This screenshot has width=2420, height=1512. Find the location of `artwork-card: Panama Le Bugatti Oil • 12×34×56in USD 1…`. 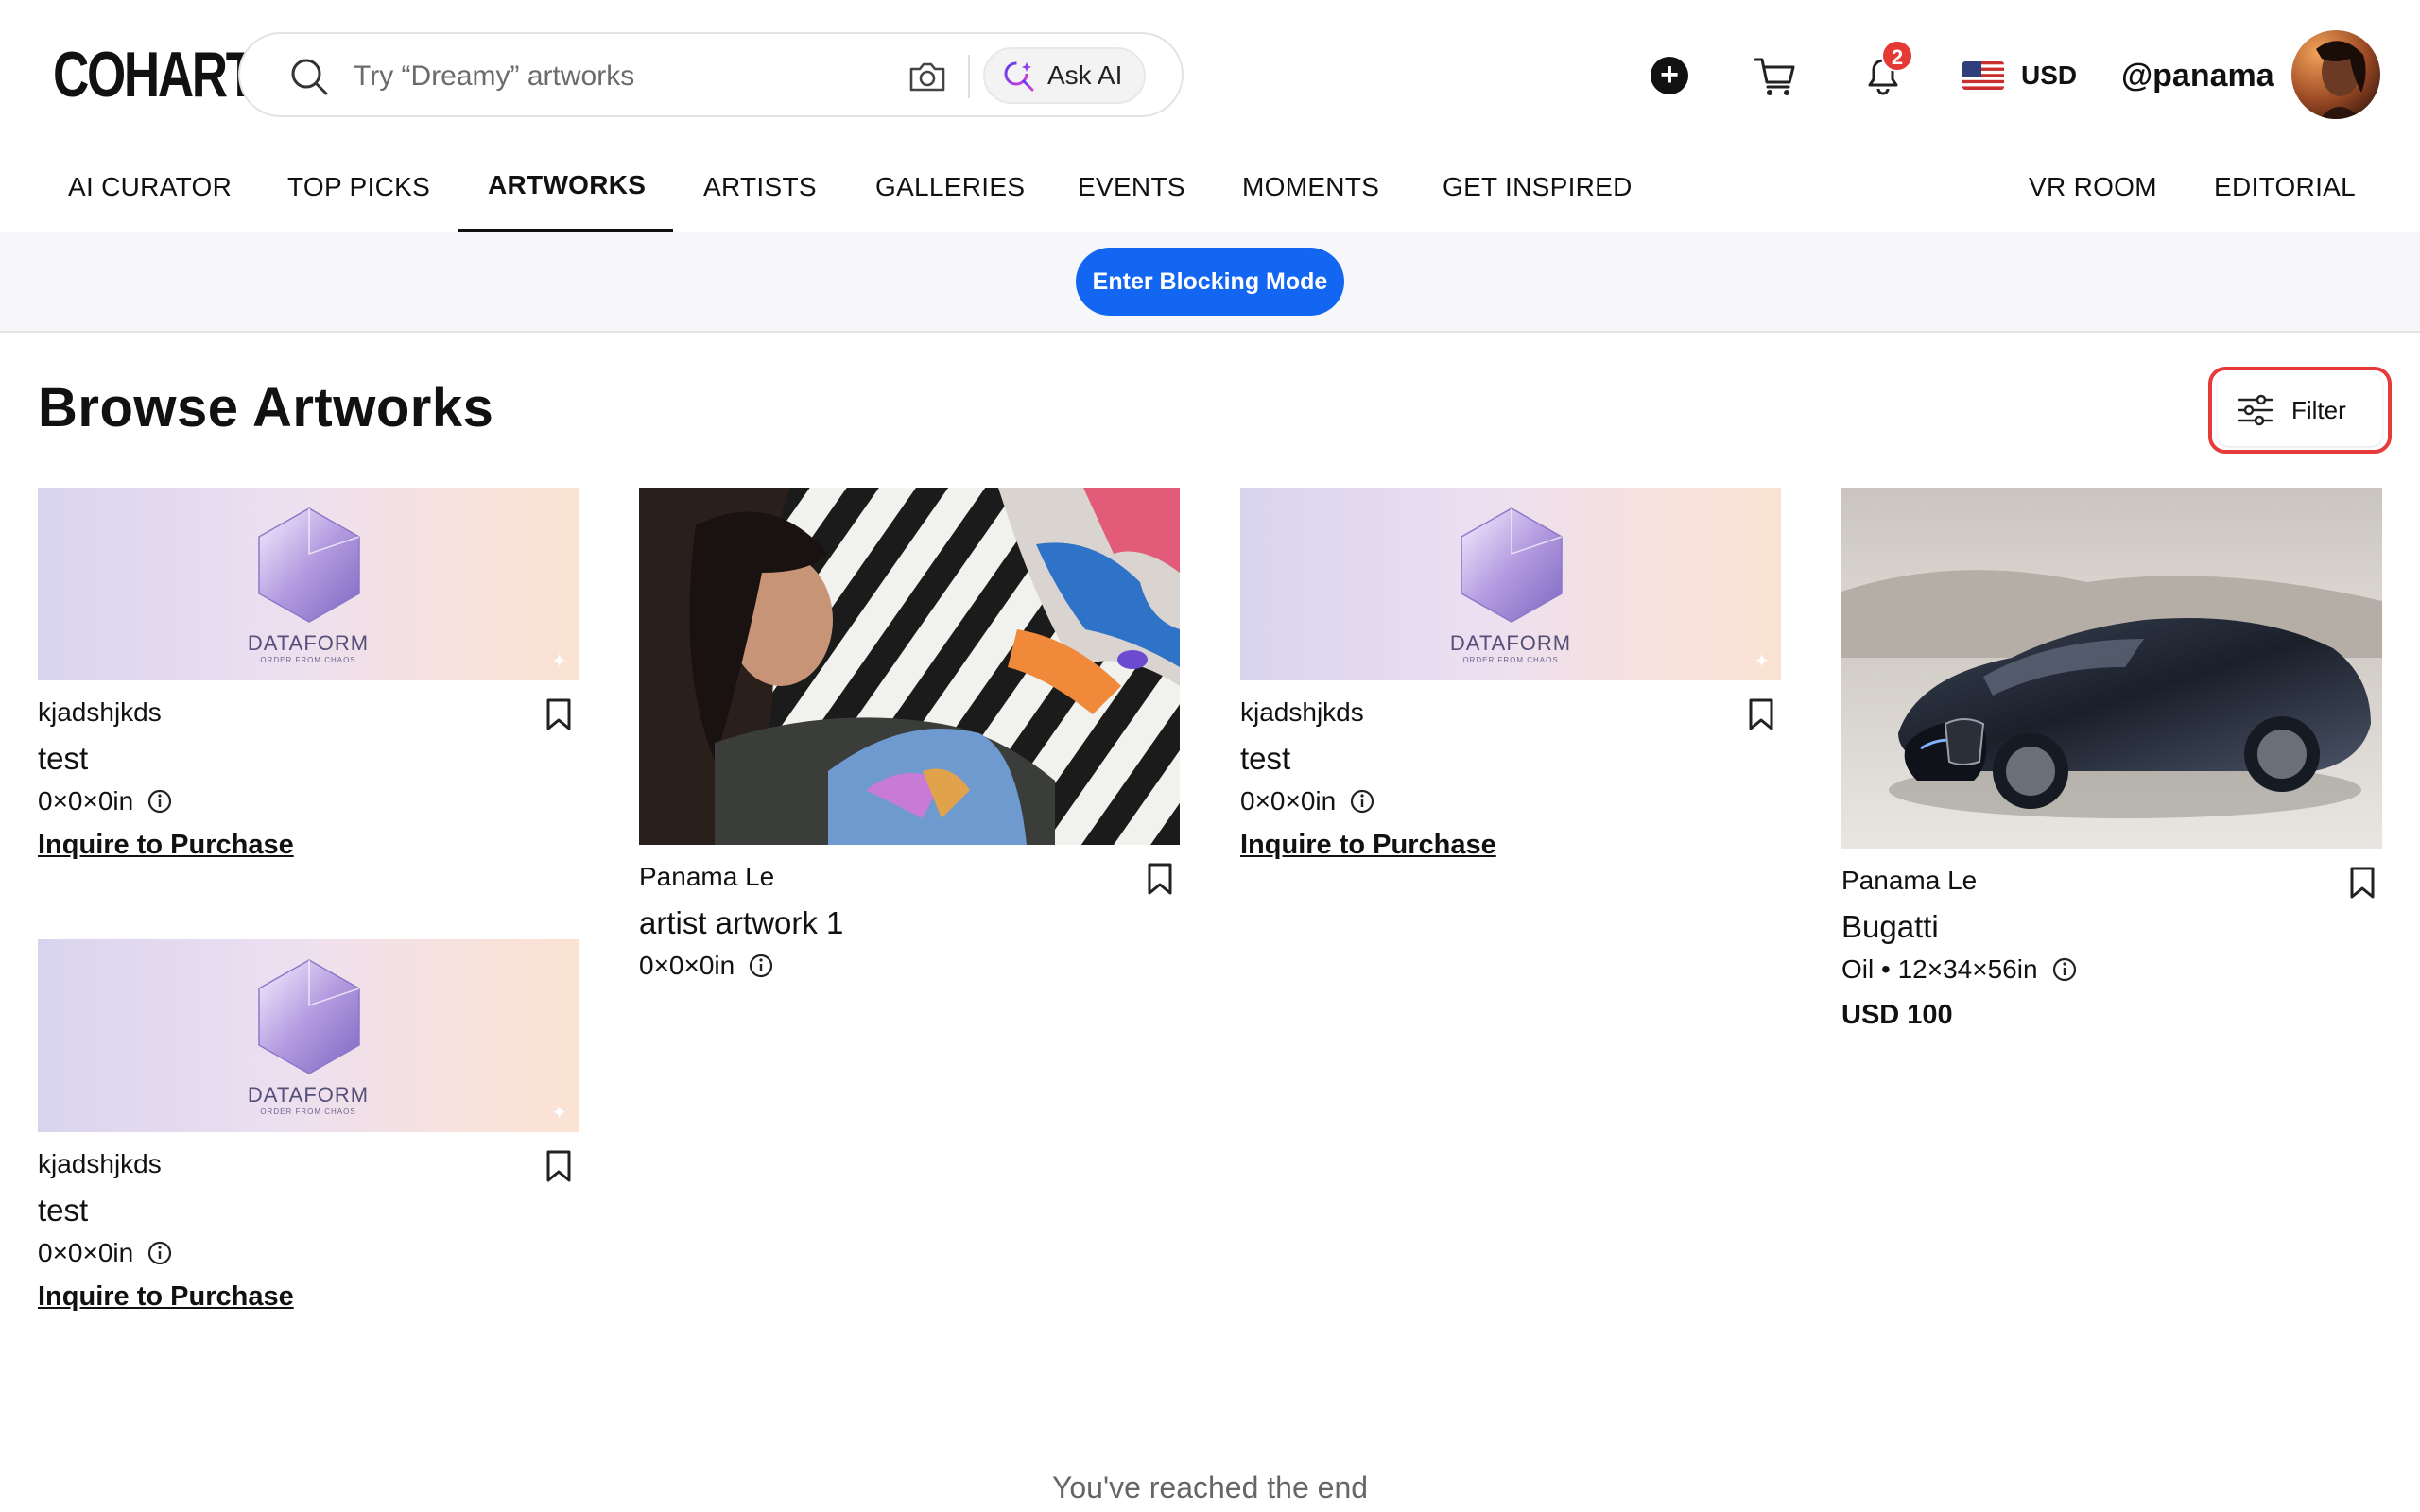

artwork-card: Panama Le Bugatti Oil • 12×34×56in USD 1… is located at coordinates (2111, 762).